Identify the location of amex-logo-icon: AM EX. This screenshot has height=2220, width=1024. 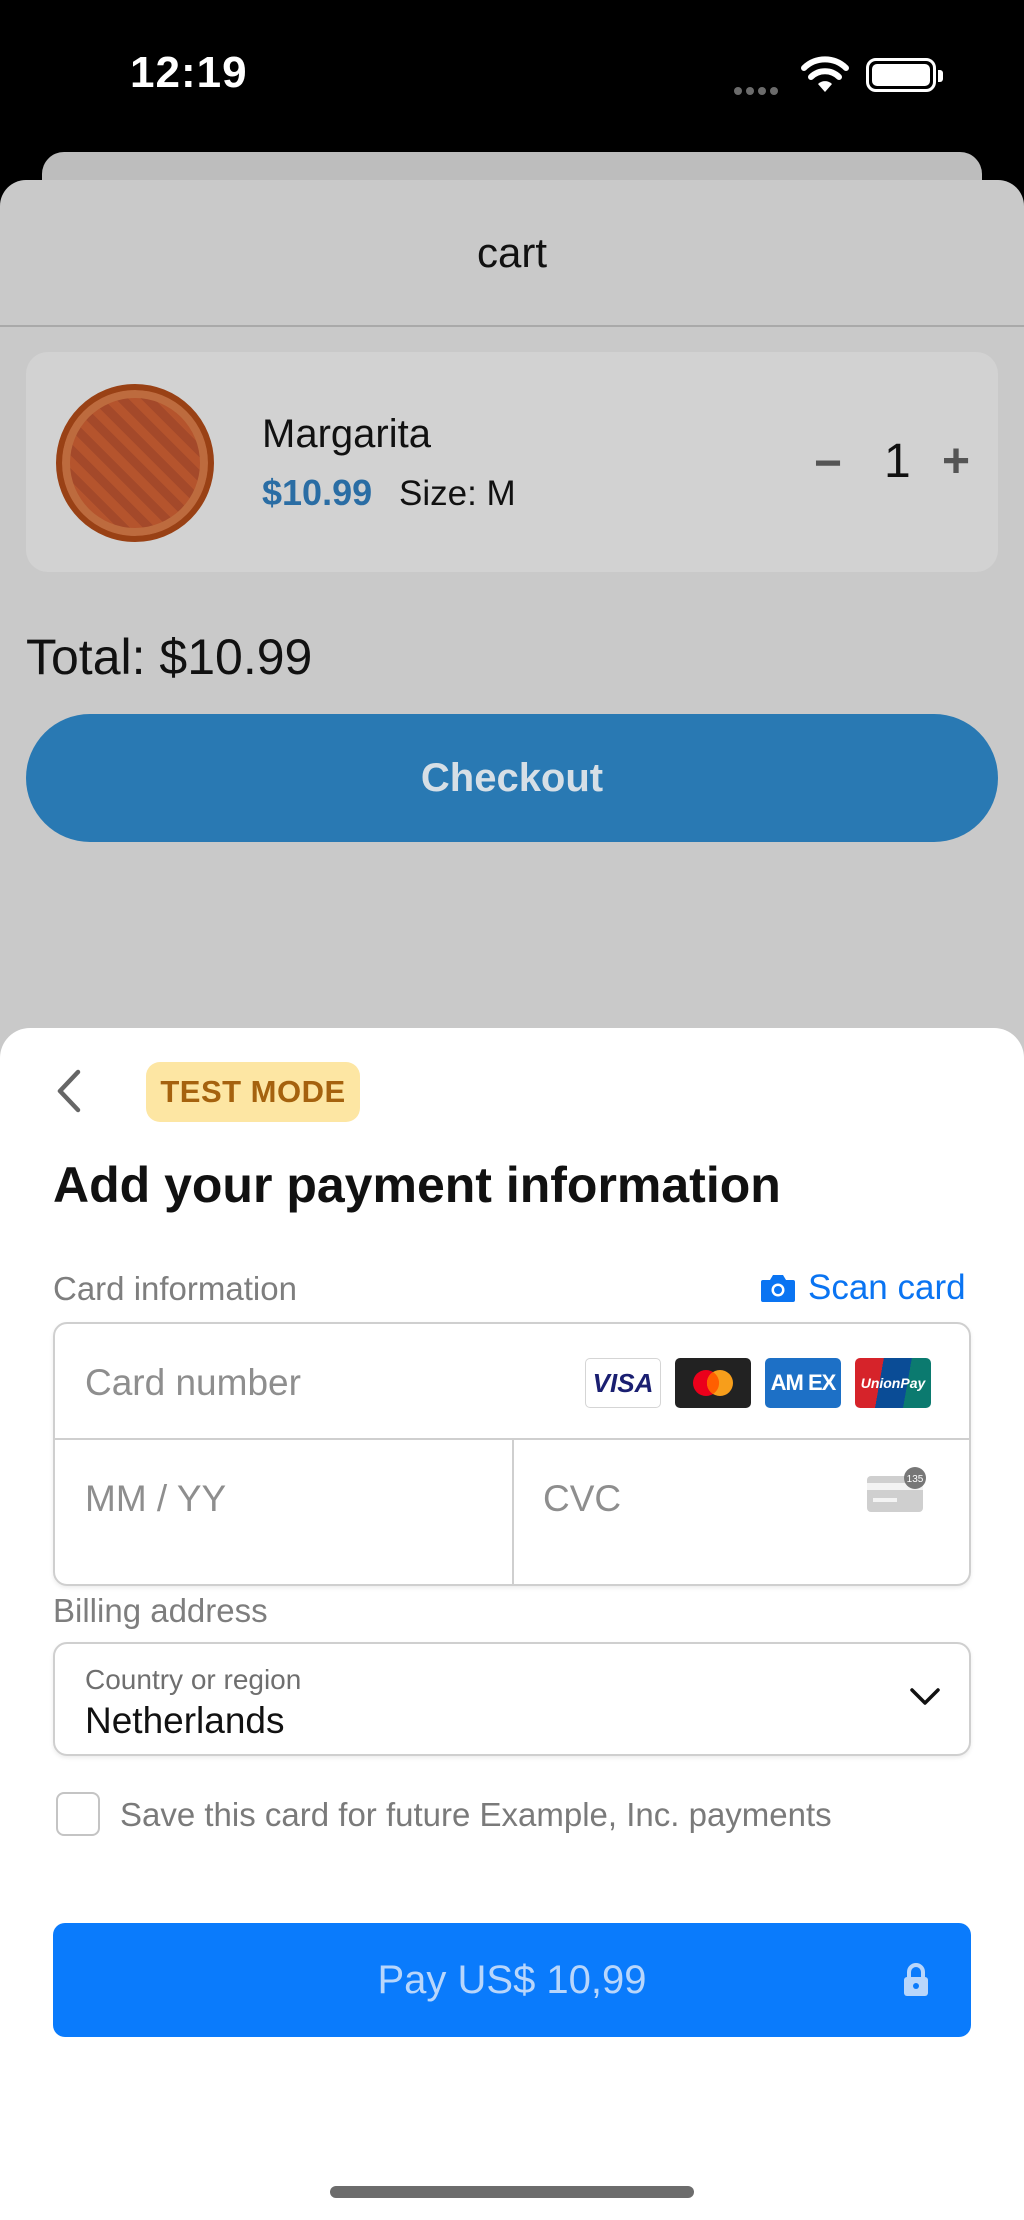
(803, 1383).